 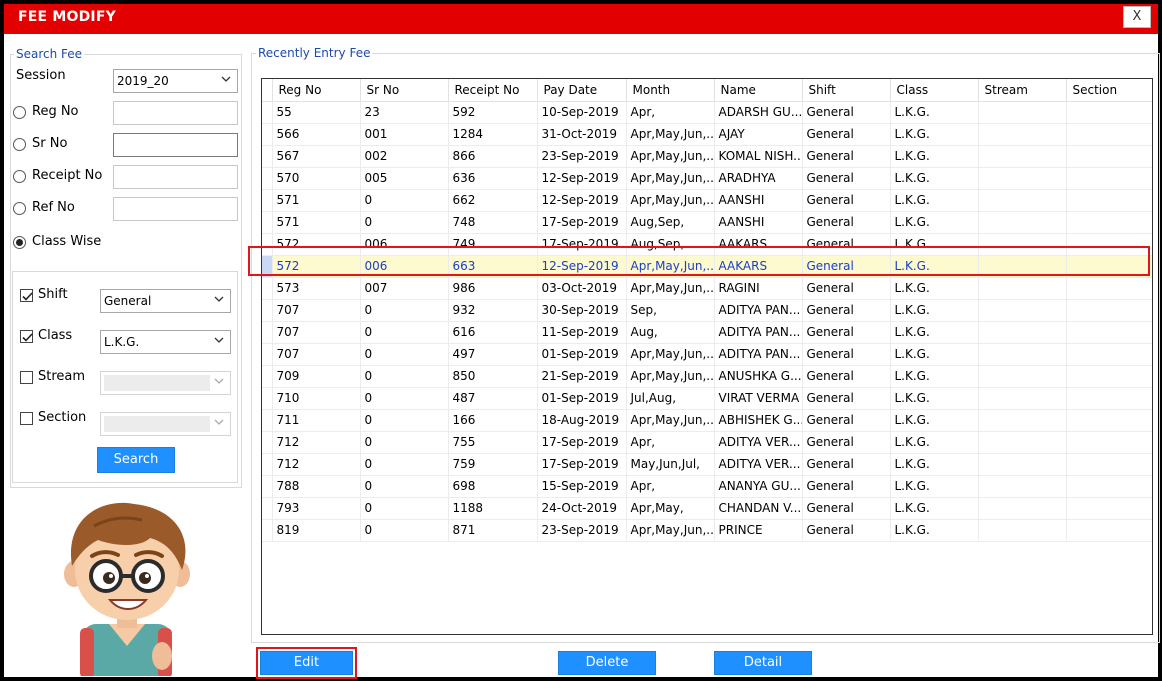 What do you see at coordinates (26, 377) in the screenshot?
I see `stream-checkbox` at bounding box center [26, 377].